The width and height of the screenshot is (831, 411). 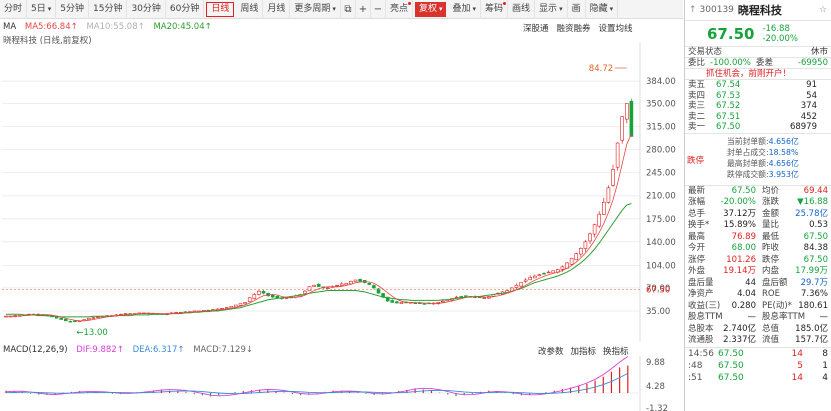 What do you see at coordinates (430, 9) in the screenshot?
I see `tool-button-1: 复权 ▾` at bounding box center [430, 9].